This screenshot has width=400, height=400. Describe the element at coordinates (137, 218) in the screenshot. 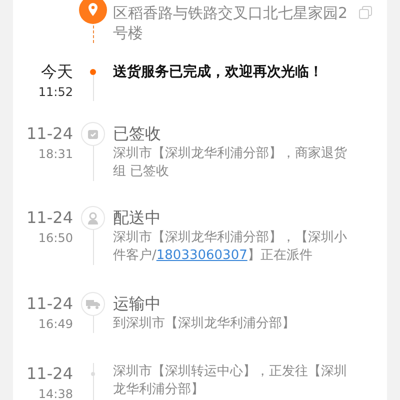

I see `event-title: 配送中` at that location.